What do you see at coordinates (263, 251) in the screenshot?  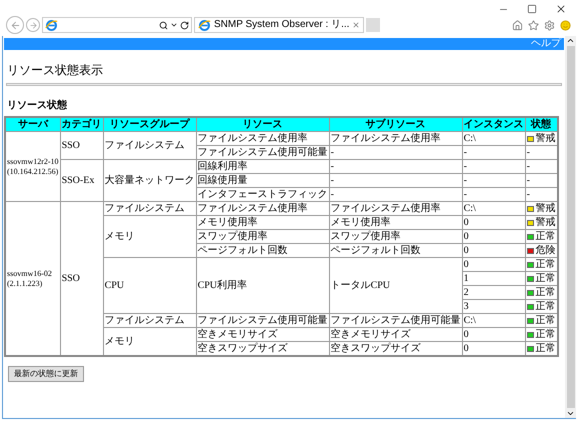 I see `resource-cell: ページフォルト回数` at bounding box center [263, 251].